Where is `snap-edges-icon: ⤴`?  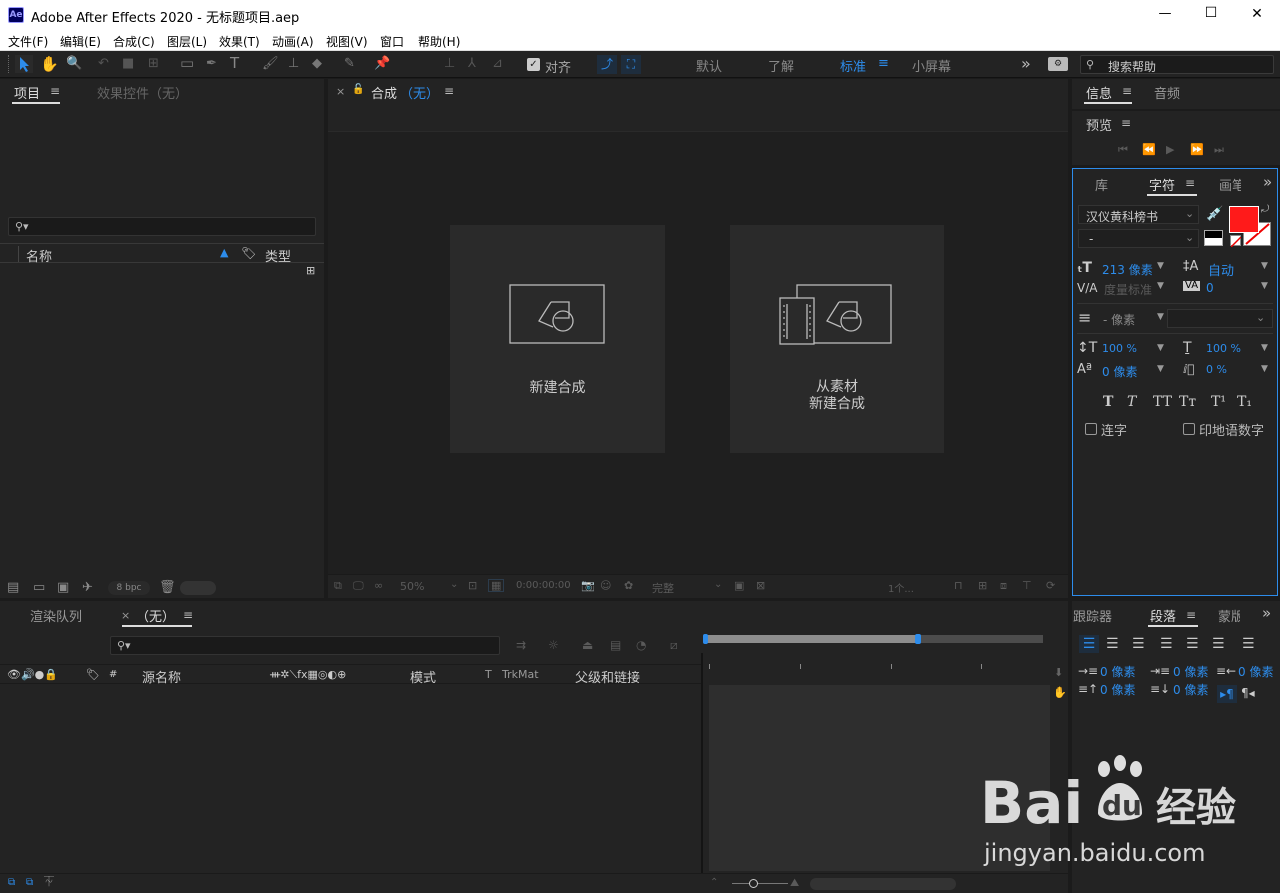
snap-edges-icon: ⤴ is located at coordinates (607, 64).